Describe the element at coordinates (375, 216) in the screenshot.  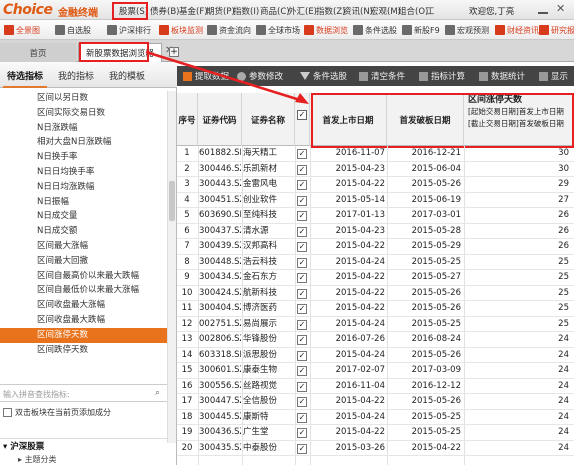
I see `table-row: 5 603690.SH至纯科技 2017-01-13 2017-03-01 26 ✓` at that location.